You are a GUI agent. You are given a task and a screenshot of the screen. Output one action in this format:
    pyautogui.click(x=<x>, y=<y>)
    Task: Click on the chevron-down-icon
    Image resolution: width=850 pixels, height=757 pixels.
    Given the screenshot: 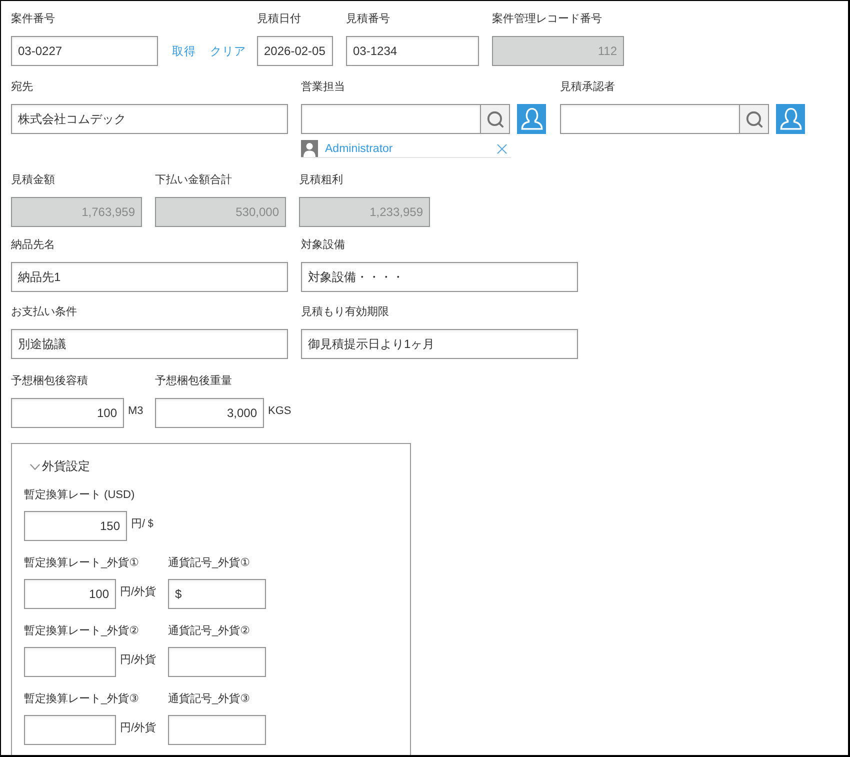 What is the action you would take?
    pyautogui.click(x=35, y=467)
    